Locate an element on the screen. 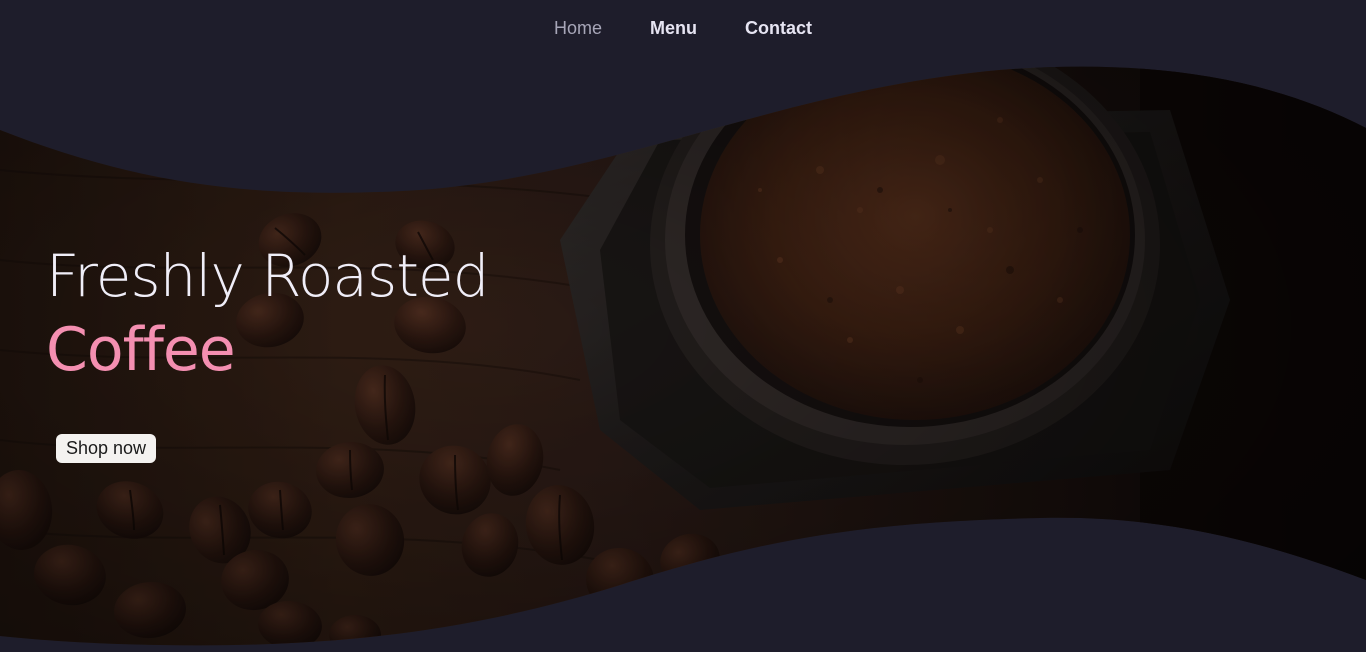 The image size is (1366, 652). nav-link-contact: Contact is located at coordinates (778, 28).